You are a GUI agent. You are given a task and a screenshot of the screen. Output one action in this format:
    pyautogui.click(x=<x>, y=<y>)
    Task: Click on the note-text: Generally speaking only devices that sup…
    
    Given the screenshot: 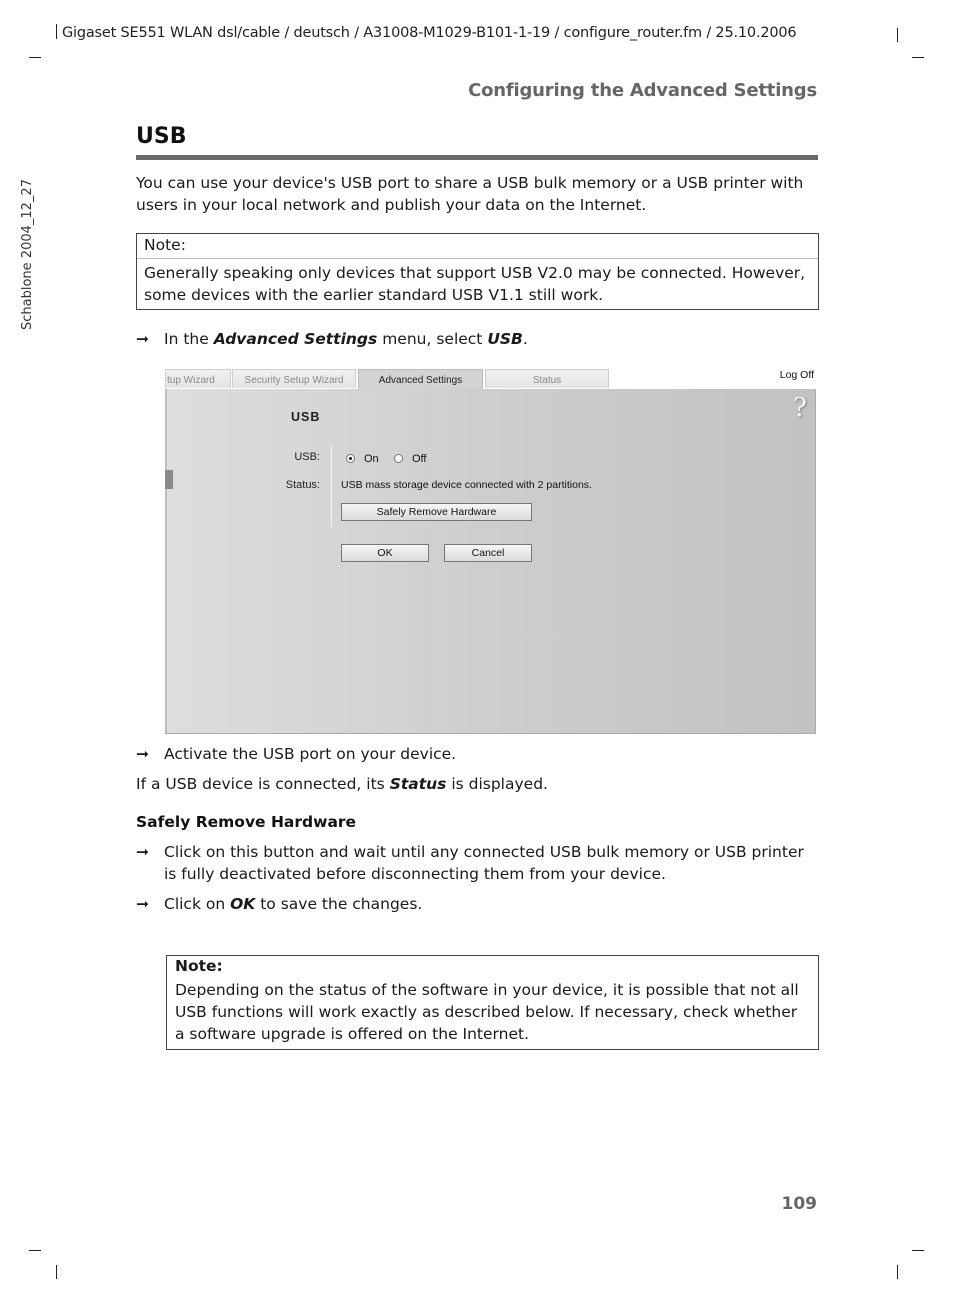 What is the action you would take?
    pyautogui.click(x=475, y=284)
    